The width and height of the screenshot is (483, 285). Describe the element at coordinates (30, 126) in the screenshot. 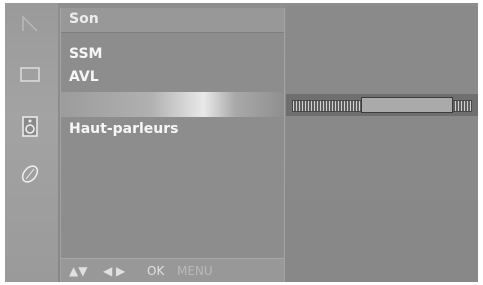

I see `sound-icon` at that location.